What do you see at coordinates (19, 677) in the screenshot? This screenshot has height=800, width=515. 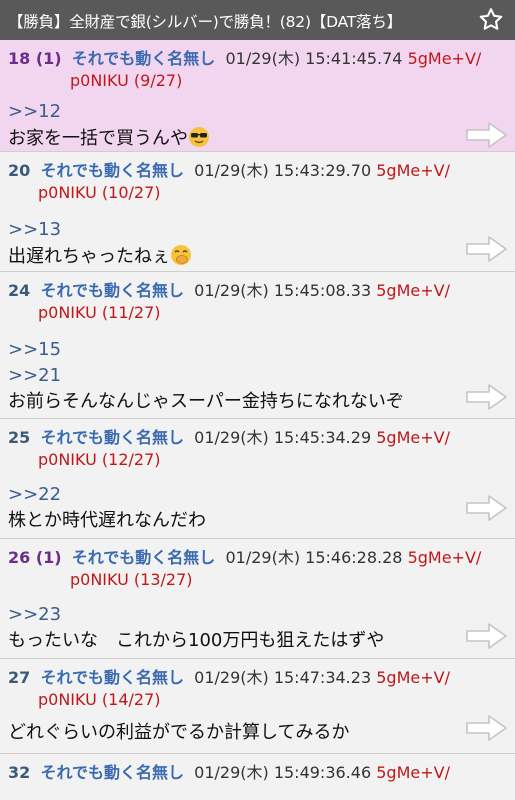 I see `post-number: 27` at bounding box center [19, 677].